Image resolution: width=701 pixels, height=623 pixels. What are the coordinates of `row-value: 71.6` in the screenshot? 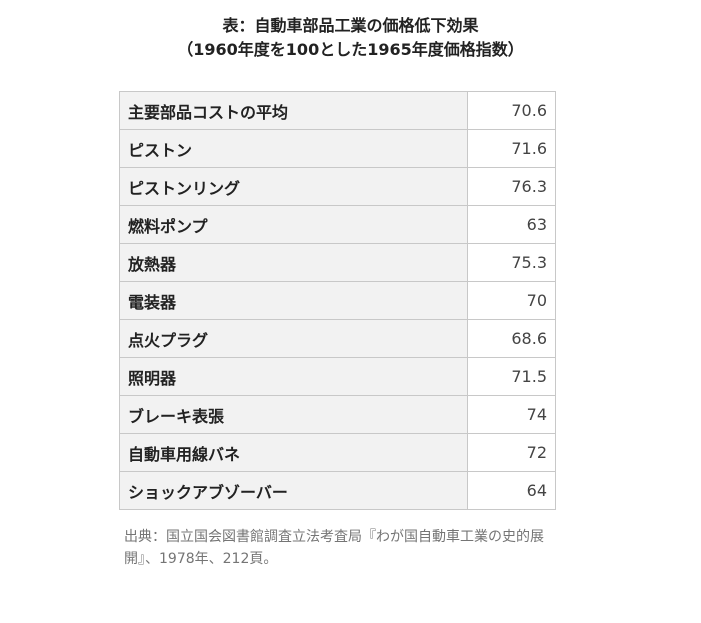 It's located at (511, 148).